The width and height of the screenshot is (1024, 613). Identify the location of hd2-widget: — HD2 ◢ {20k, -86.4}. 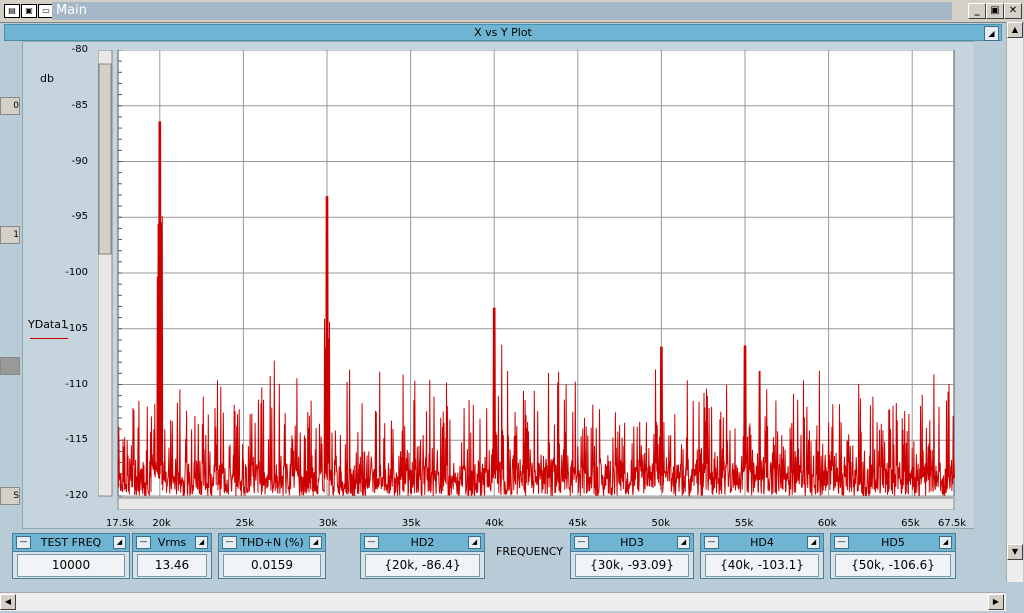
(422, 556).